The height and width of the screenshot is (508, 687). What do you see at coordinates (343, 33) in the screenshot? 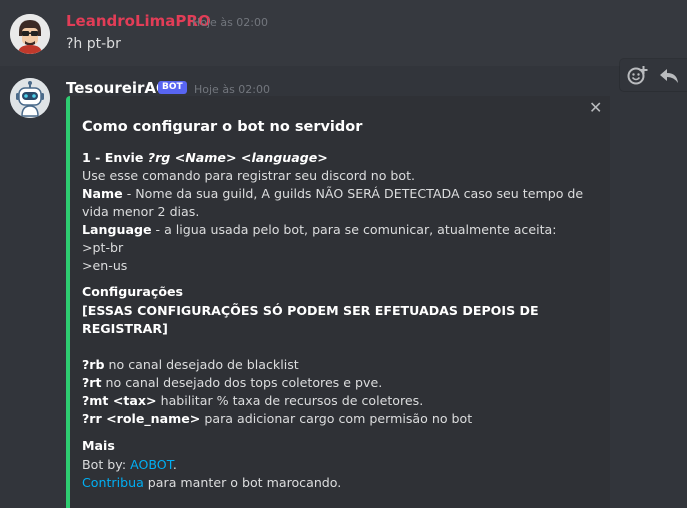
I see `message-user: LeandroLimaPRO Hoje às 02:00 ?h pt-br` at bounding box center [343, 33].